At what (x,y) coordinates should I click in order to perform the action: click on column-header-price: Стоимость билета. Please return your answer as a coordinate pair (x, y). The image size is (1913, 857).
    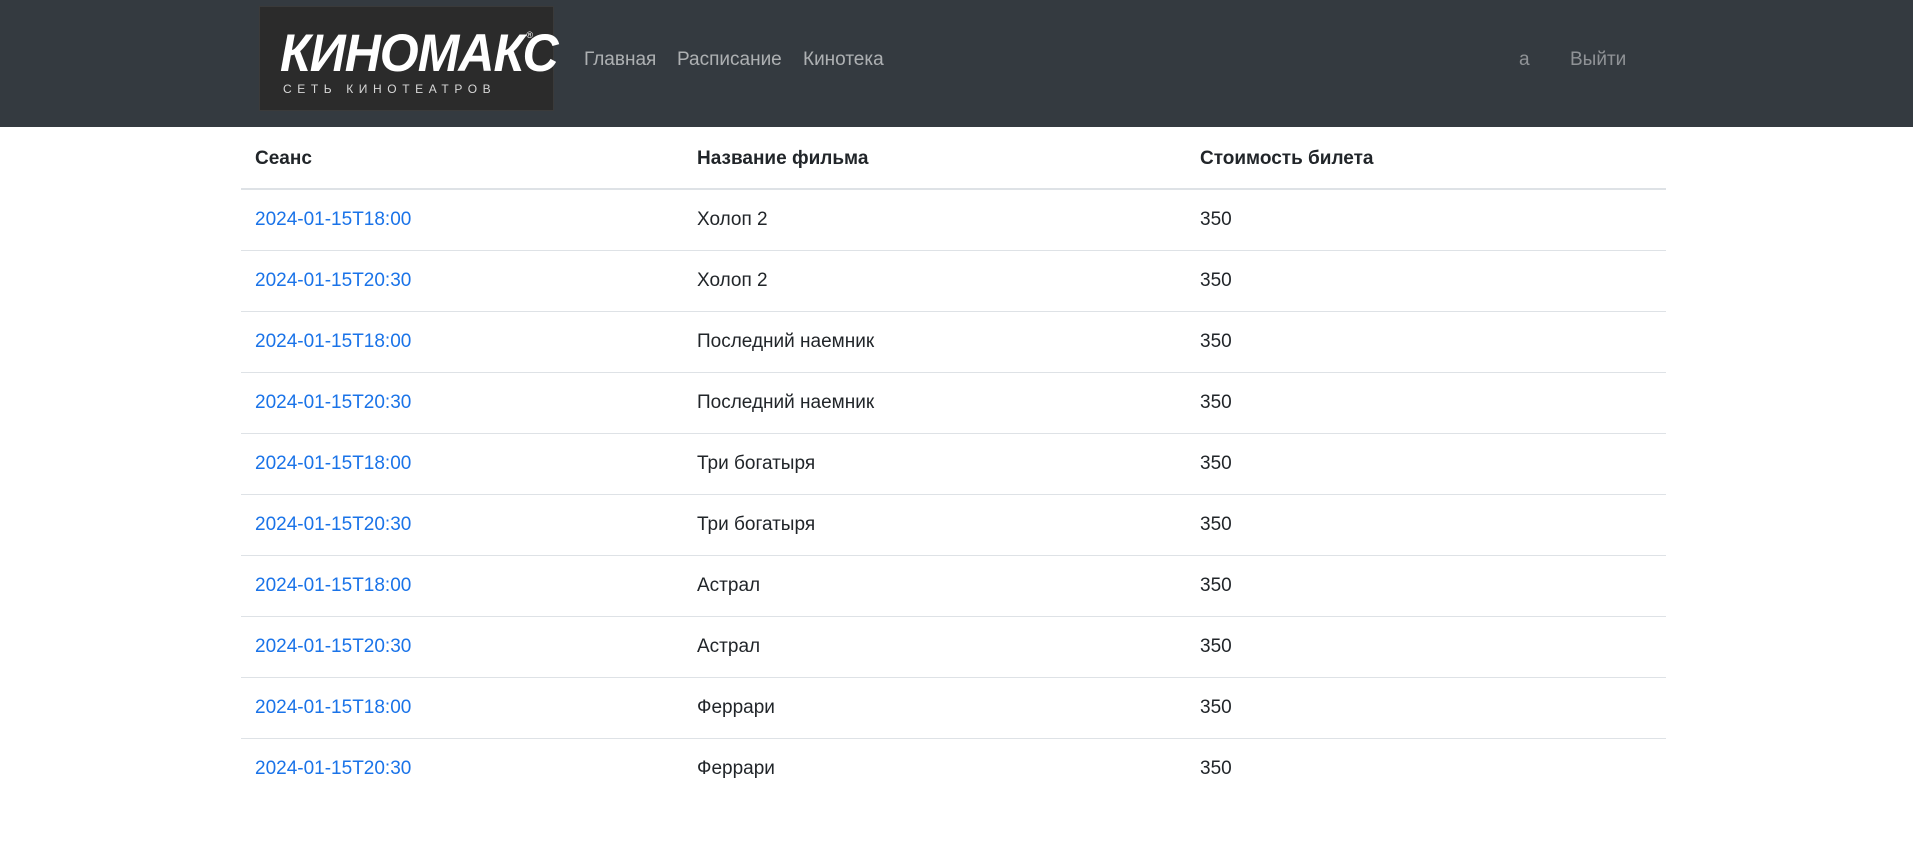
    Looking at the image, I should click on (1426, 159).